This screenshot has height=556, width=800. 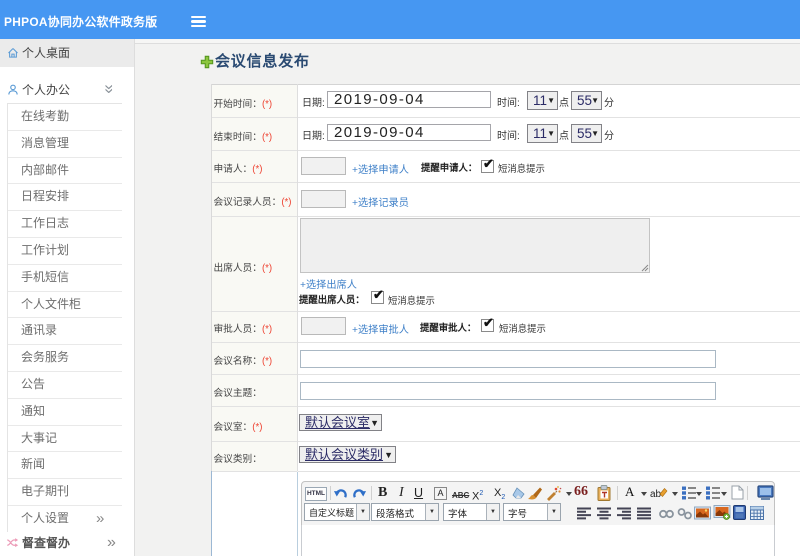 I want to click on svg-text: ab, so click(x=656, y=494).